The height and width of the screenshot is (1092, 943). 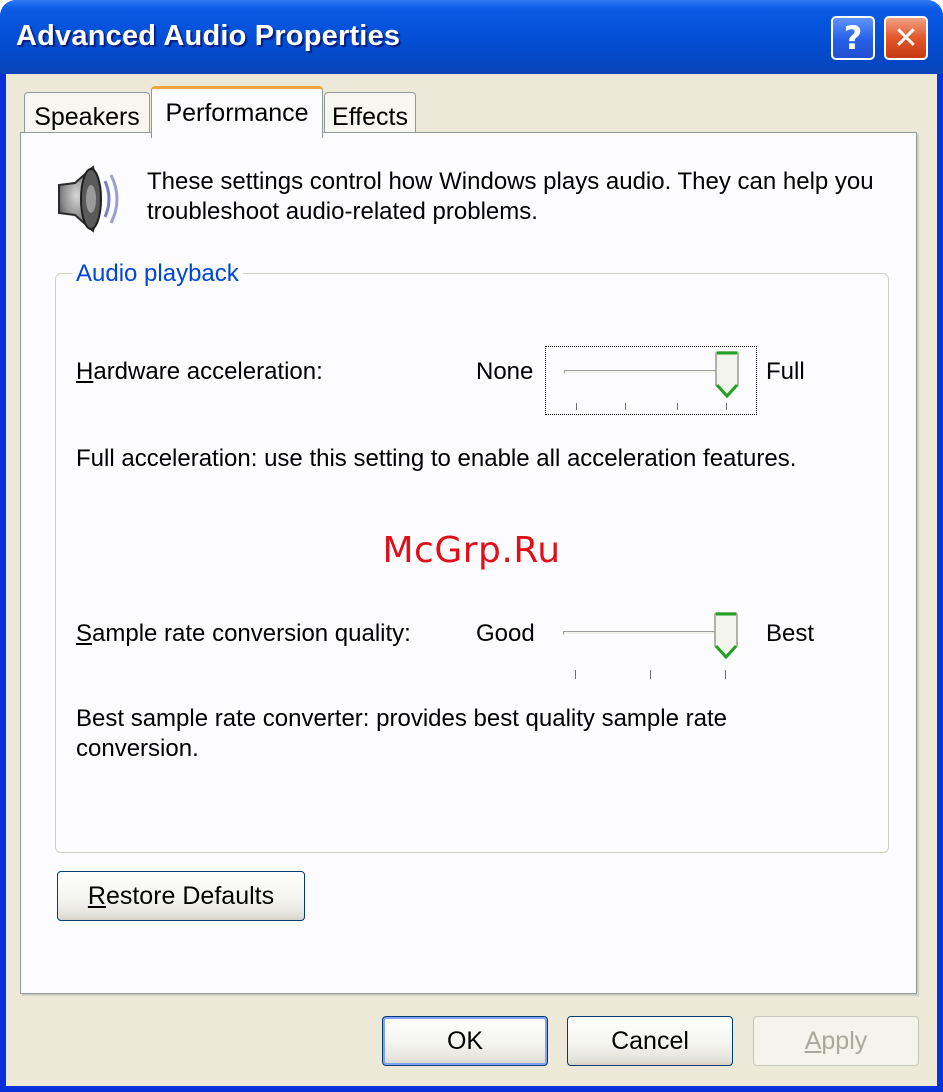 I want to click on restore-defaults-mnemonic: R, so click(x=96, y=896).